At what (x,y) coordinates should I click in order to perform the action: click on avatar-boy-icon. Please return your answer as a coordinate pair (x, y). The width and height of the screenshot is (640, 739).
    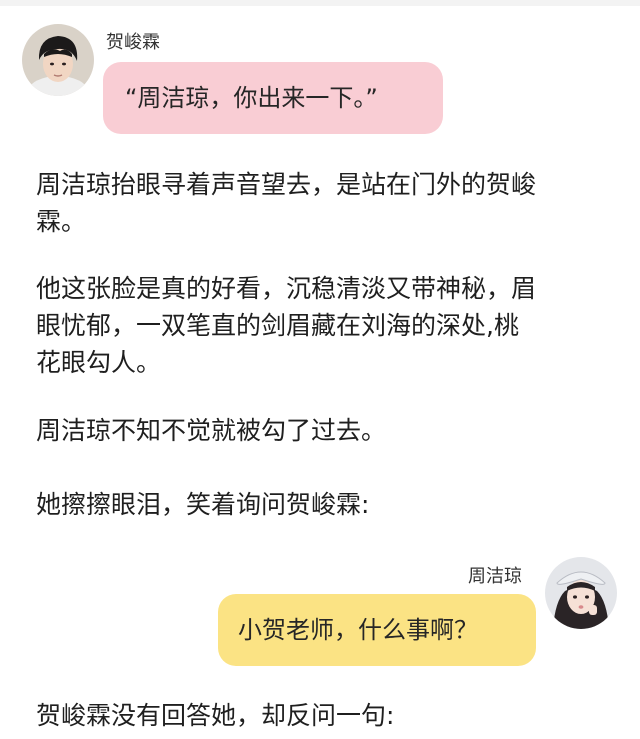
    Looking at the image, I should click on (58, 60).